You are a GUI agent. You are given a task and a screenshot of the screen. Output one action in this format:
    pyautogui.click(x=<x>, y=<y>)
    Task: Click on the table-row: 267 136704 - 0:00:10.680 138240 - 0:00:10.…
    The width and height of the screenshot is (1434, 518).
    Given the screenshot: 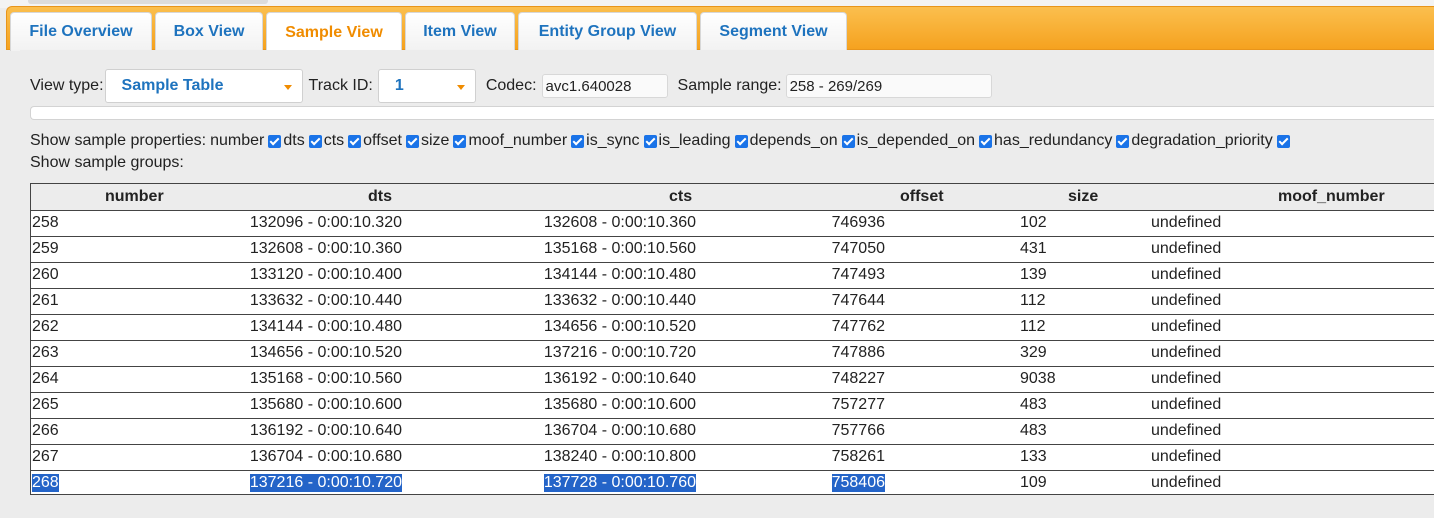 What is the action you would take?
    pyautogui.click(x=732, y=458)
    